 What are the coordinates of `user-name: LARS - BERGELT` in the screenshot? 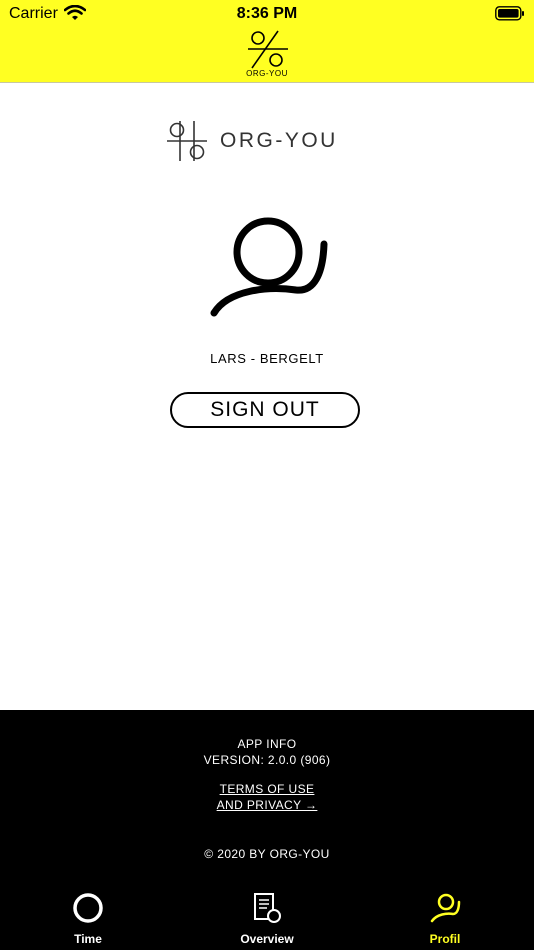 It's located at (267, 358).